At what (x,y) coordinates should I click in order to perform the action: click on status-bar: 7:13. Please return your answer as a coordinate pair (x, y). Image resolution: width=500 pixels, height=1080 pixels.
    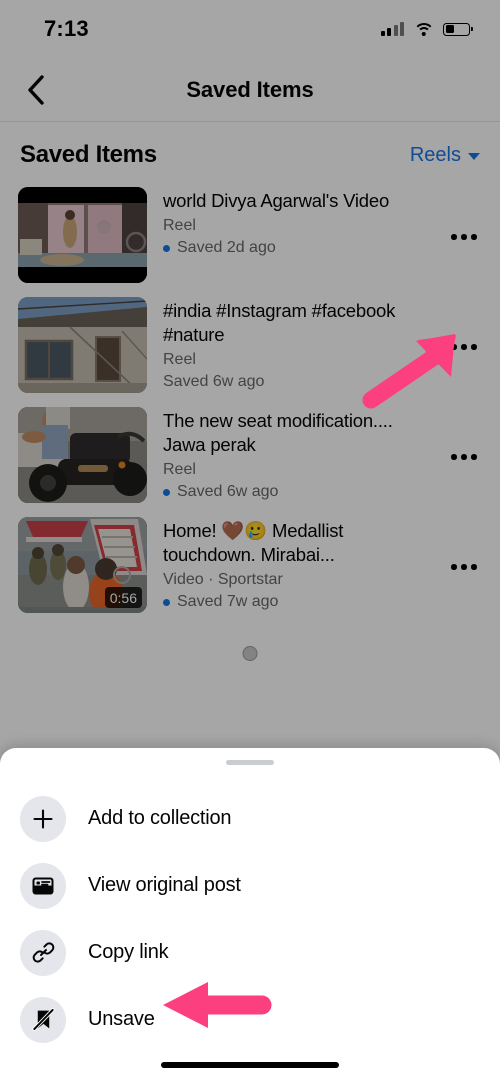
    Looking at the image, I should click on (250, 29).